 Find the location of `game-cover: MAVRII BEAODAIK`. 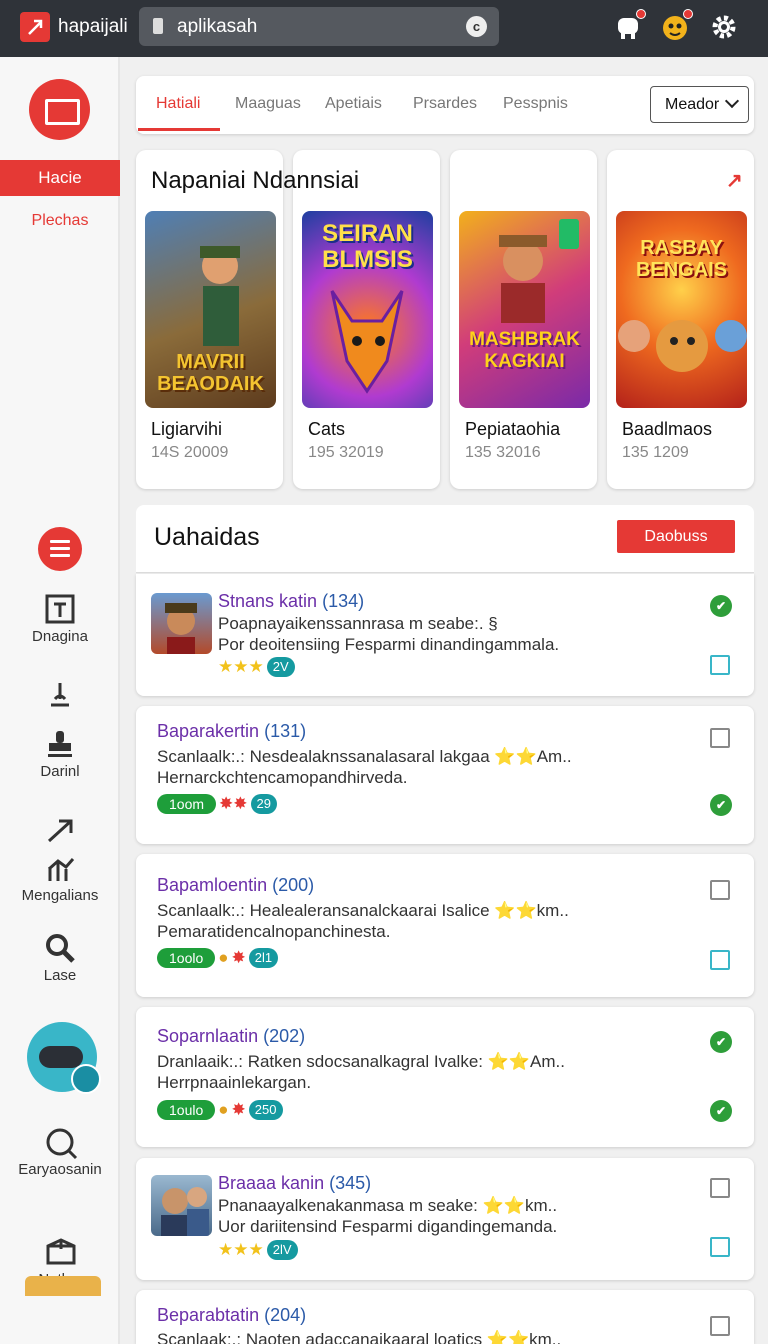

game-cover: MAVRII BEAODAIK is located at coordinates (210, 309).